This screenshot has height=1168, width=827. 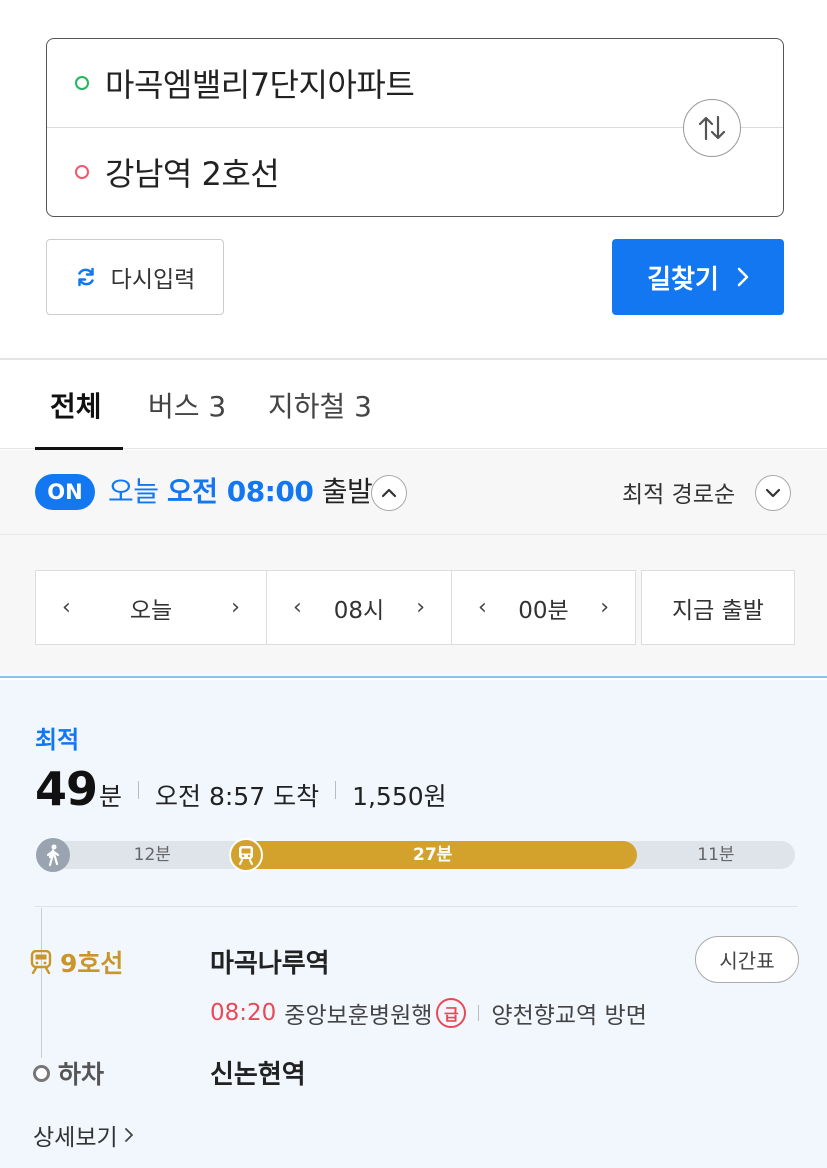 I want to click on tab-bus: 버스 3, so click(x=187, y=404).